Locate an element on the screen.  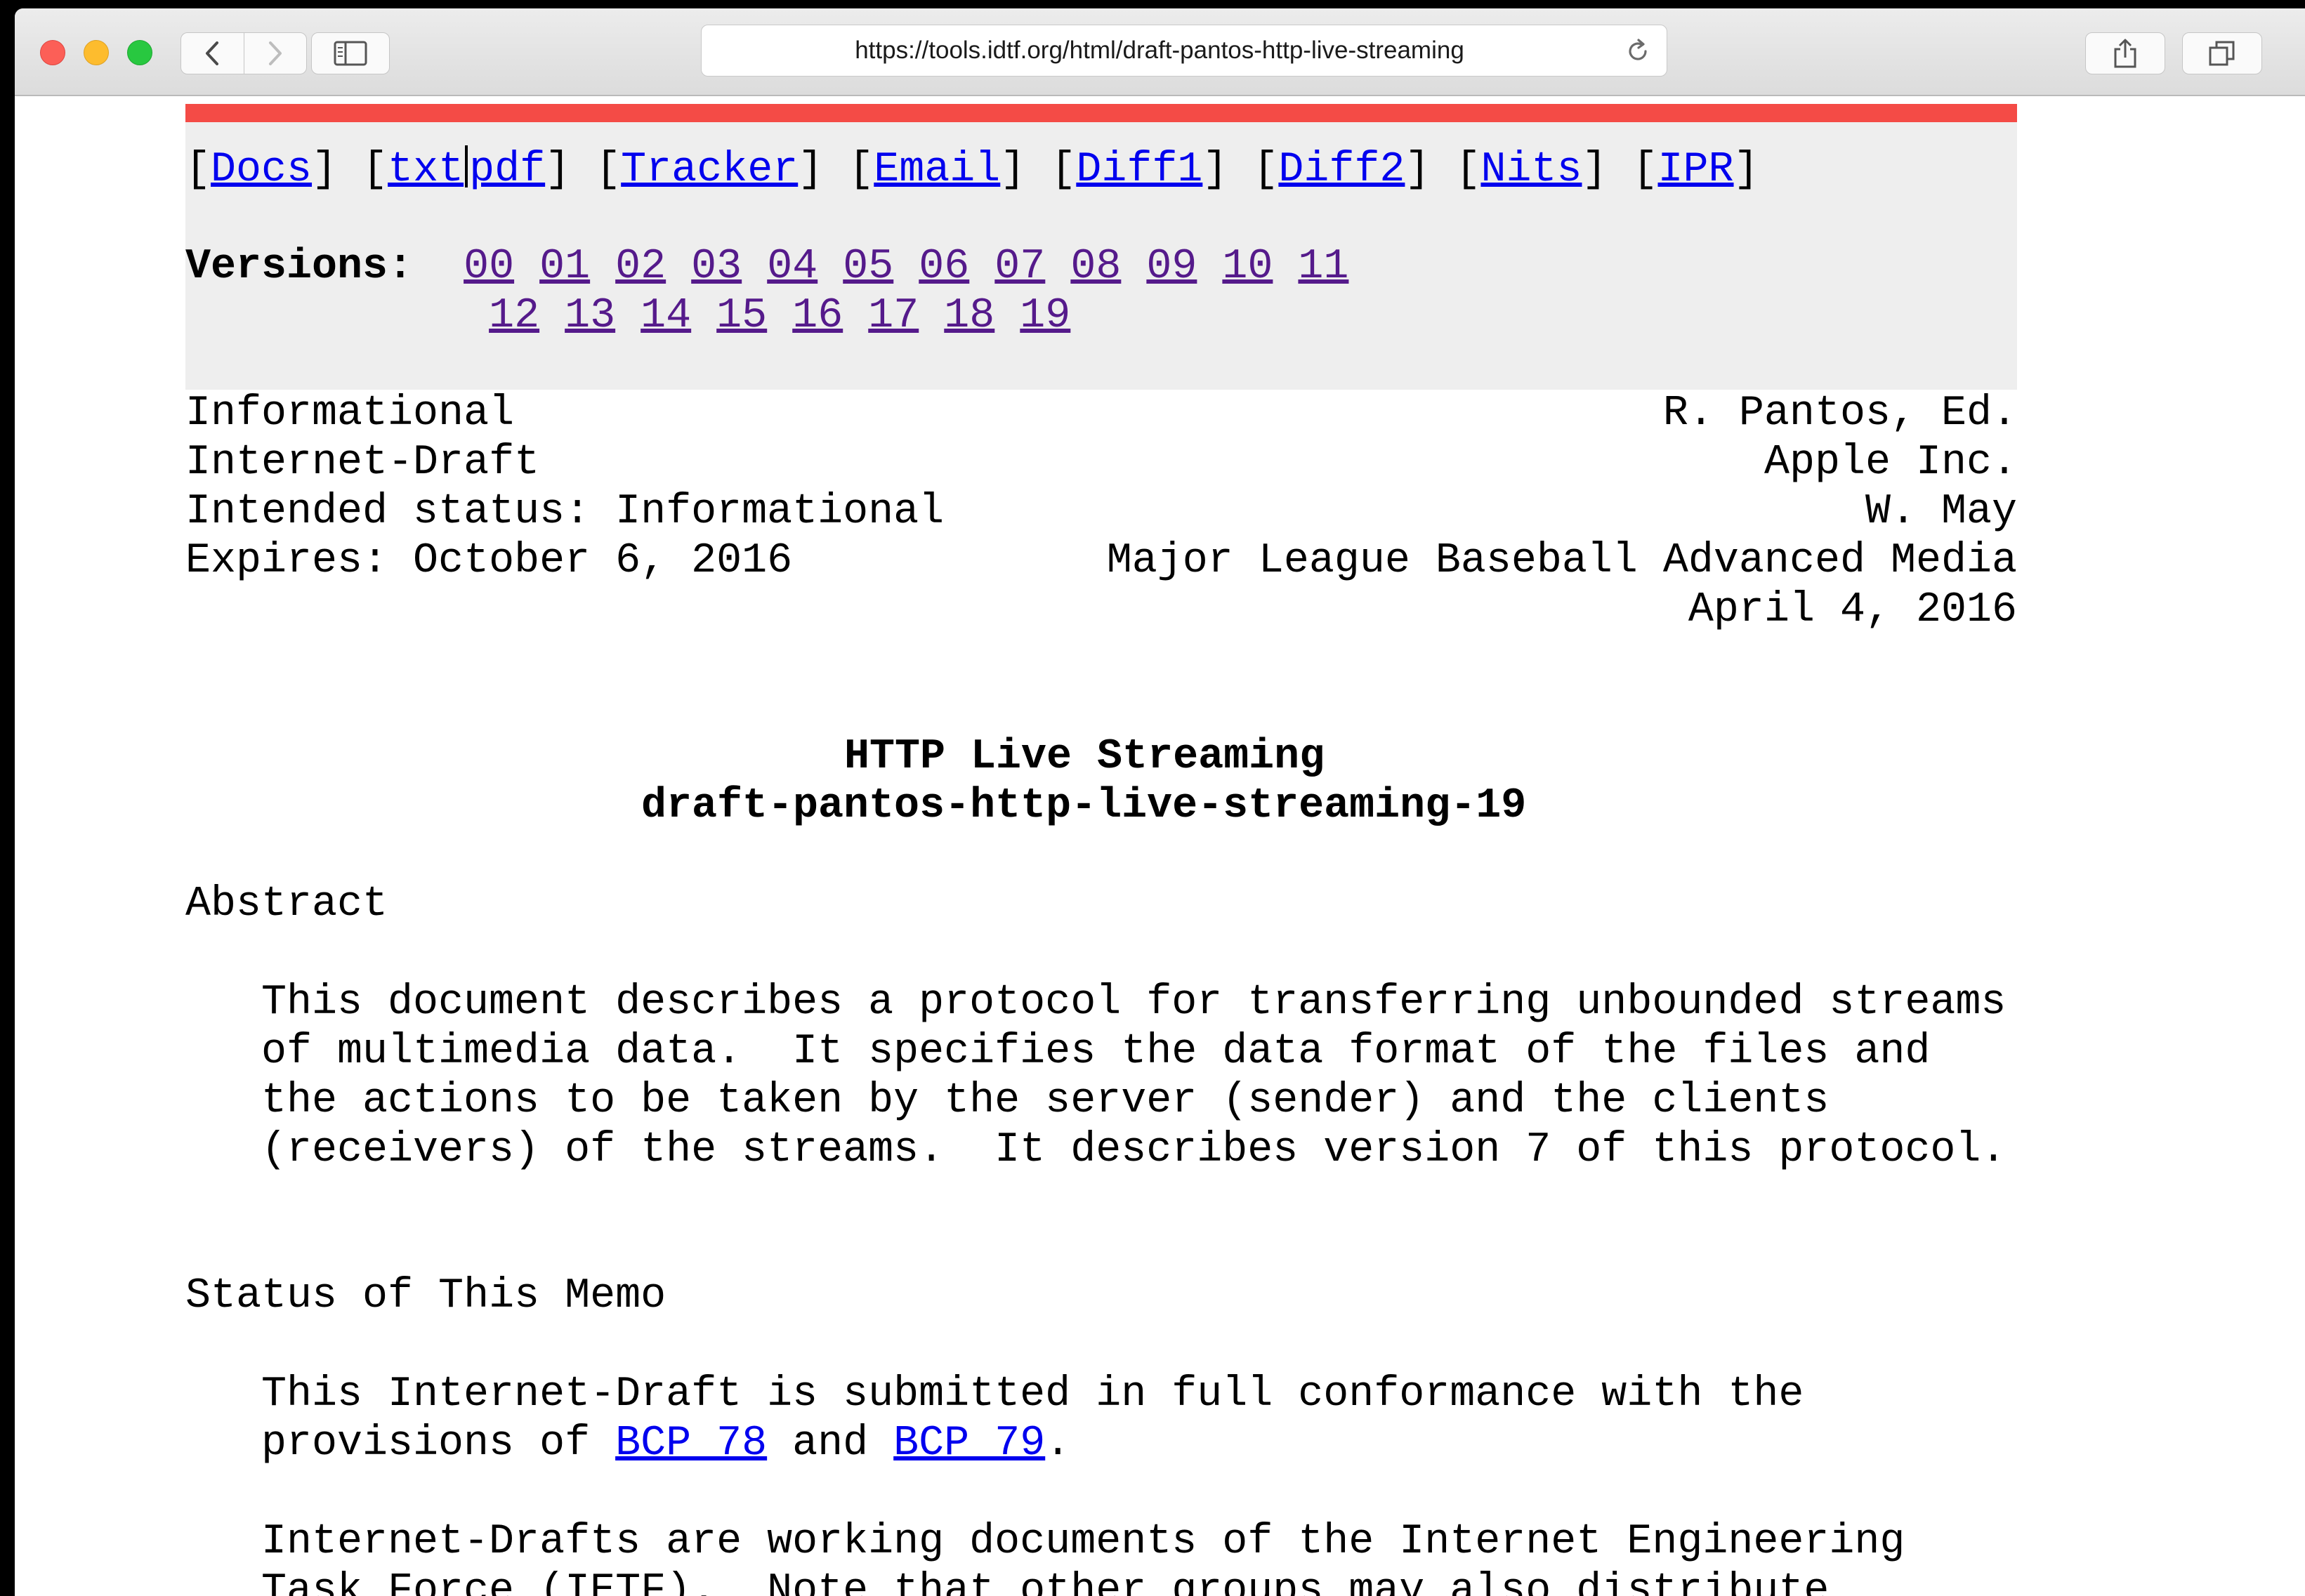
version-link: 02 is located at coordinates (640, 267).